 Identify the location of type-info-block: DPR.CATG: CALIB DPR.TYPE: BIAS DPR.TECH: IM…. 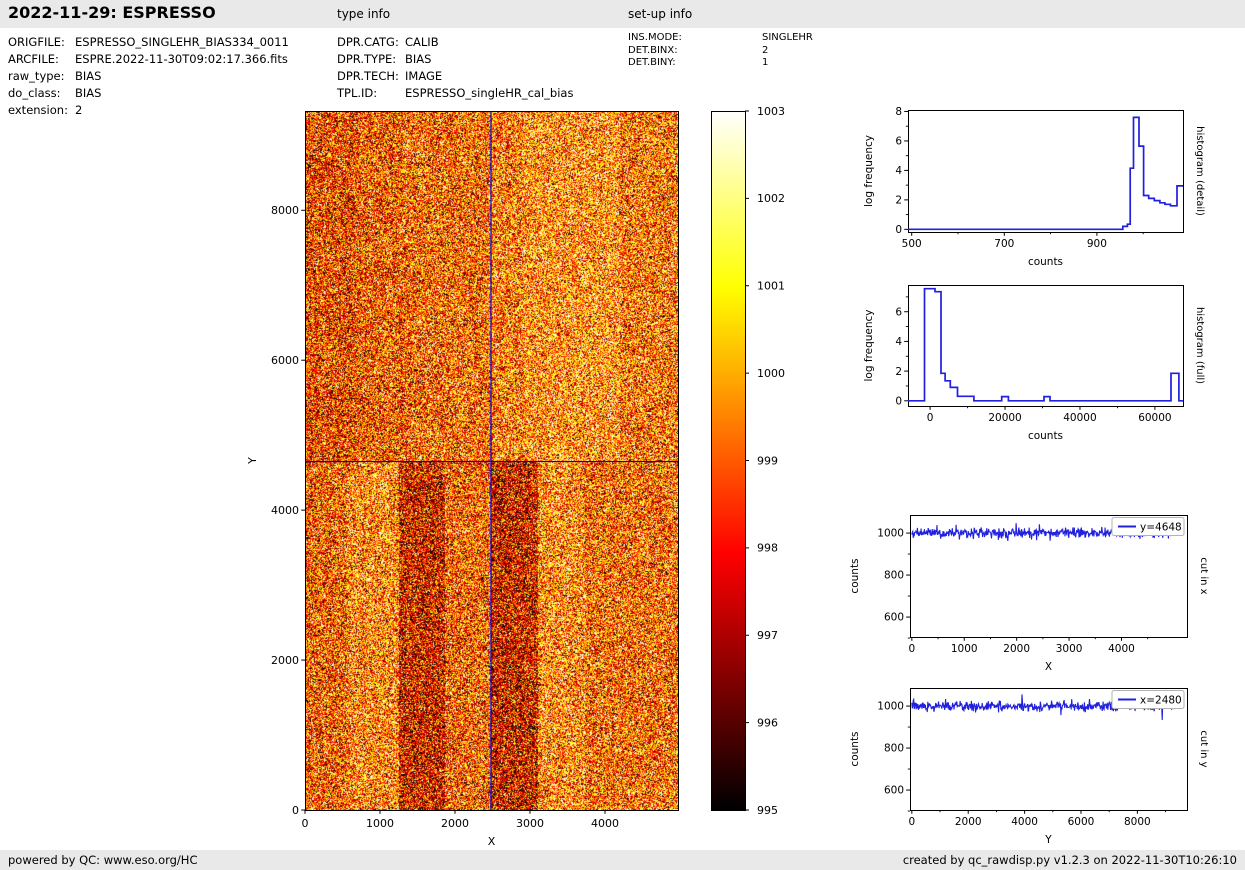
(455, 68).